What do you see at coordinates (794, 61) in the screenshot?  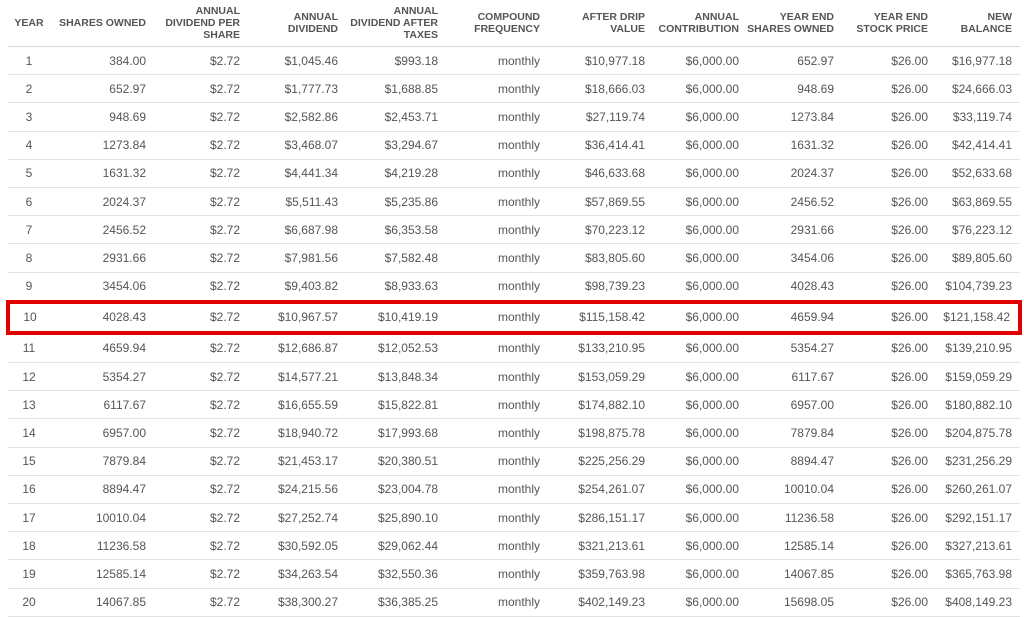 I see `cell-year-end-shares-owned: 652.97` at bounding box center [794, 61].